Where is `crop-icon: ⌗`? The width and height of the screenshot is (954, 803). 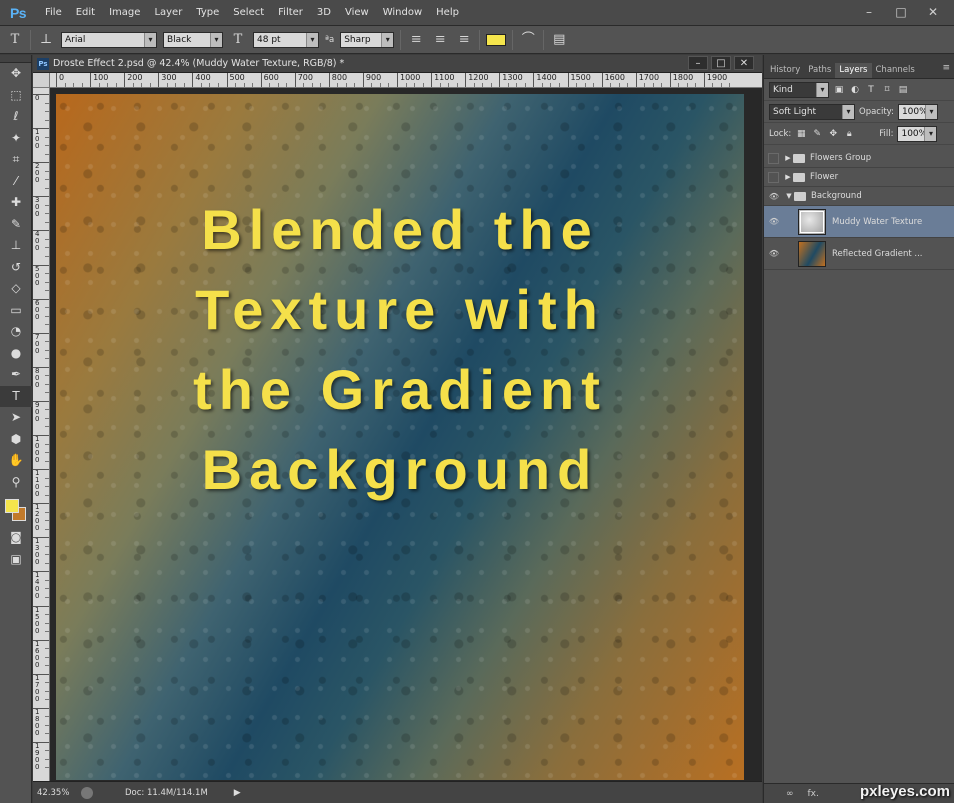 crop-icon: ⌗ is located at coordinates (16, 160).